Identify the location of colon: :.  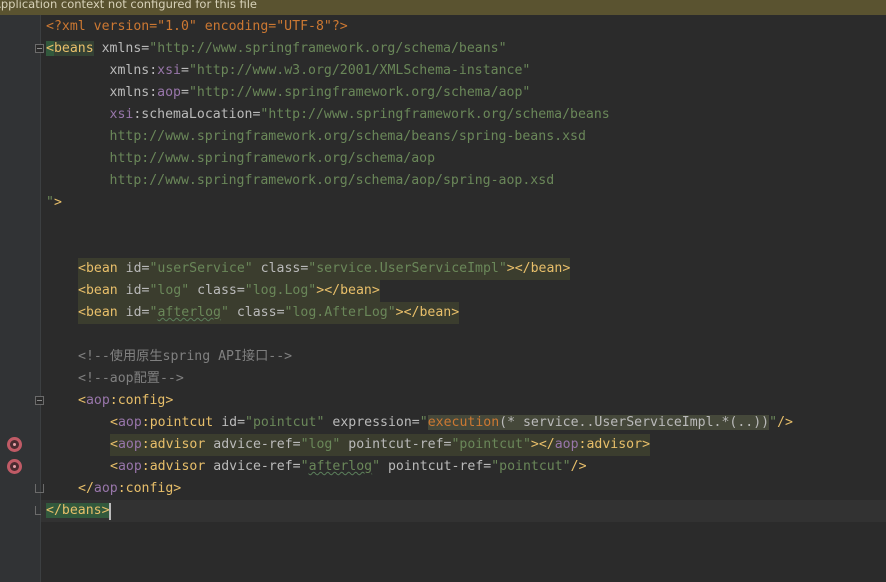
(153, 70).